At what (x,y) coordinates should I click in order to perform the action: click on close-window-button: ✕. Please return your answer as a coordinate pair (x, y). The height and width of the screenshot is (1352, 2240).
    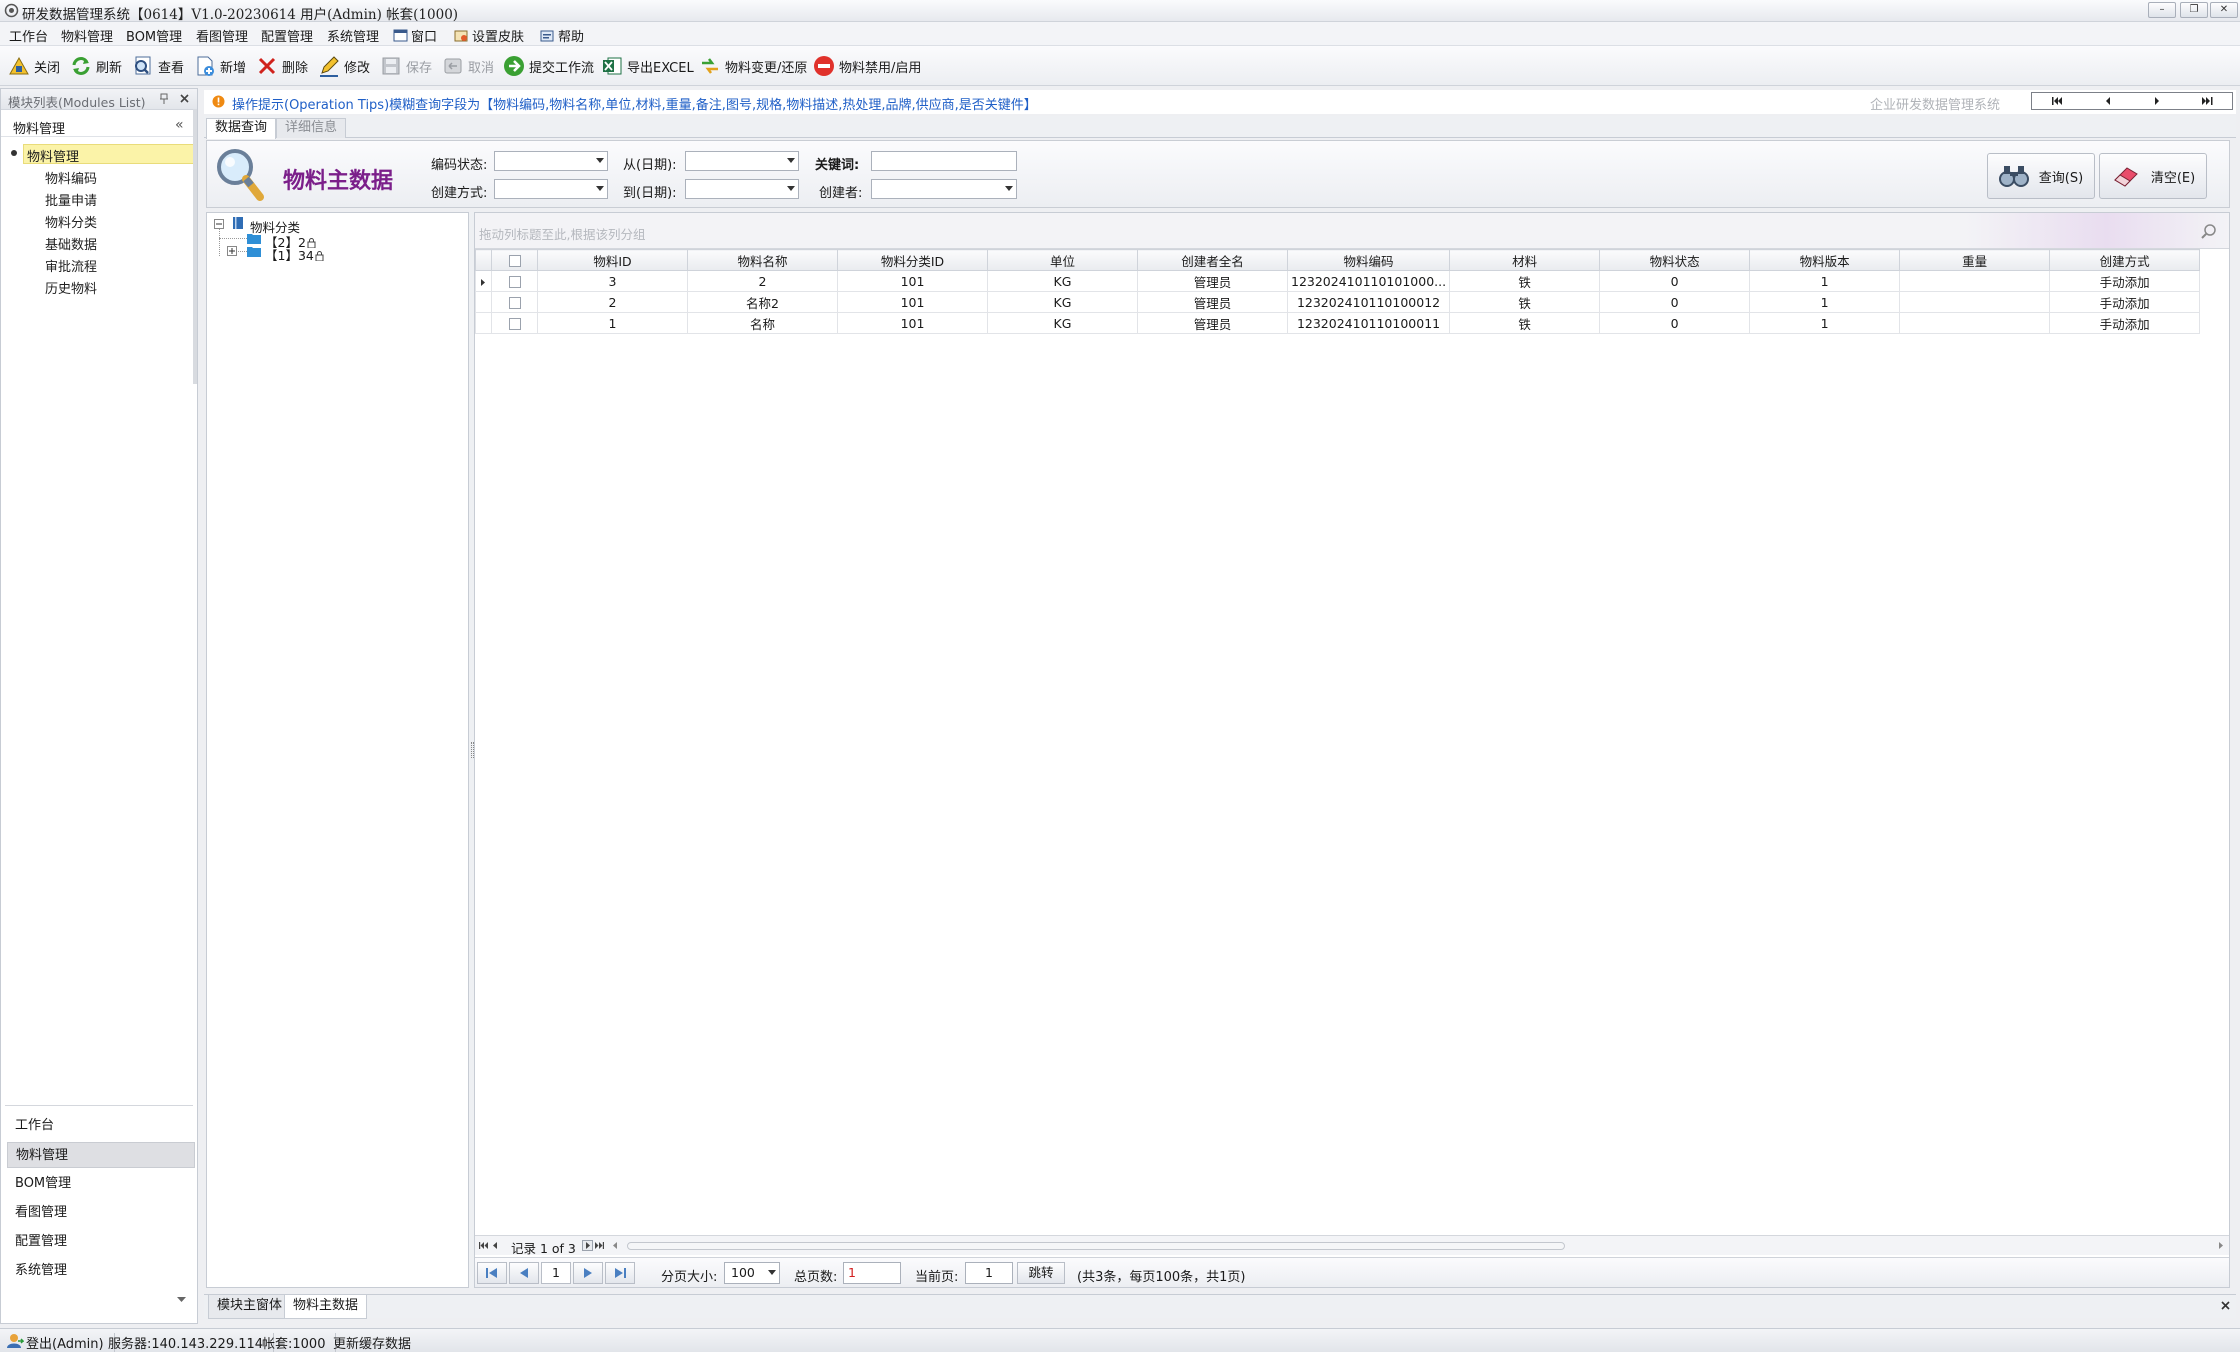
    Looking at the image, I should click on (2224, 10).